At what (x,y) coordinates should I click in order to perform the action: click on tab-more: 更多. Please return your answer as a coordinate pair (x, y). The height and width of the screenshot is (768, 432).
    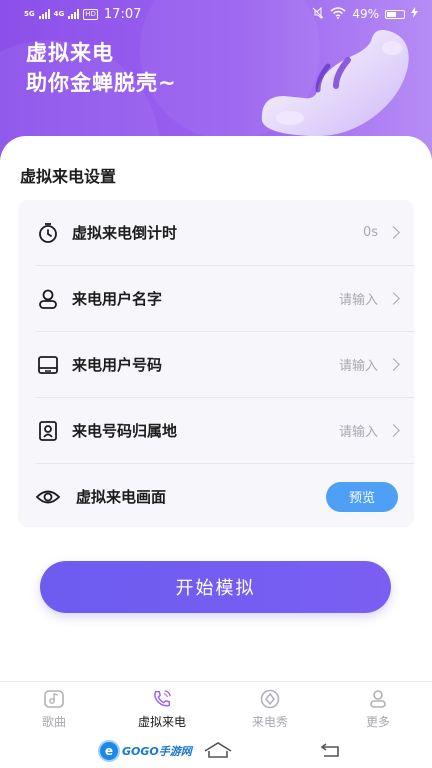
    Looking at the image, I should click on (378, 707).